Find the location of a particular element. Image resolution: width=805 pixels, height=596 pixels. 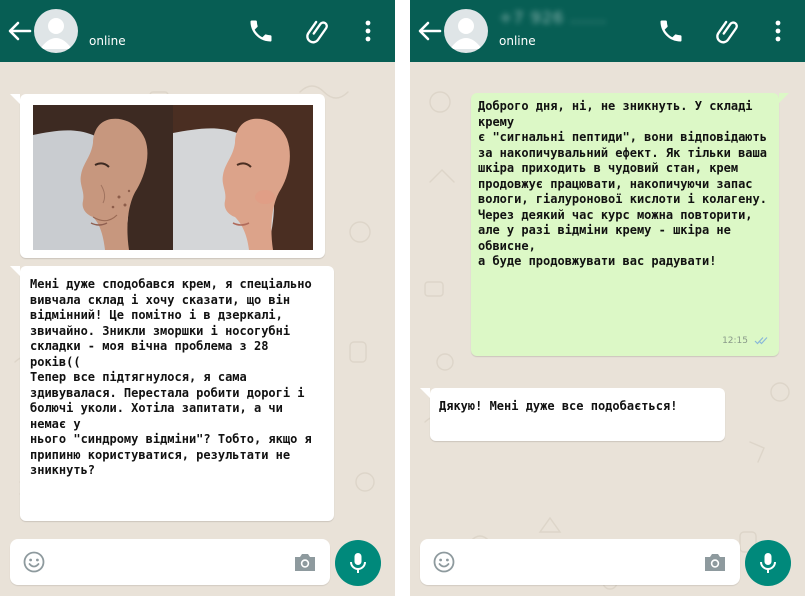

message-line: за накопичувальний ефект. Як тільки ваша is located at coordinates (622, 152).